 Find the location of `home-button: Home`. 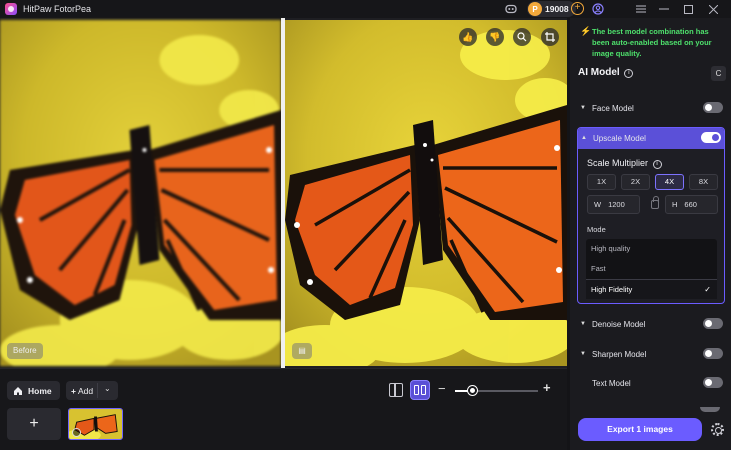

home-button: Home is located at coordinates (33, 390).